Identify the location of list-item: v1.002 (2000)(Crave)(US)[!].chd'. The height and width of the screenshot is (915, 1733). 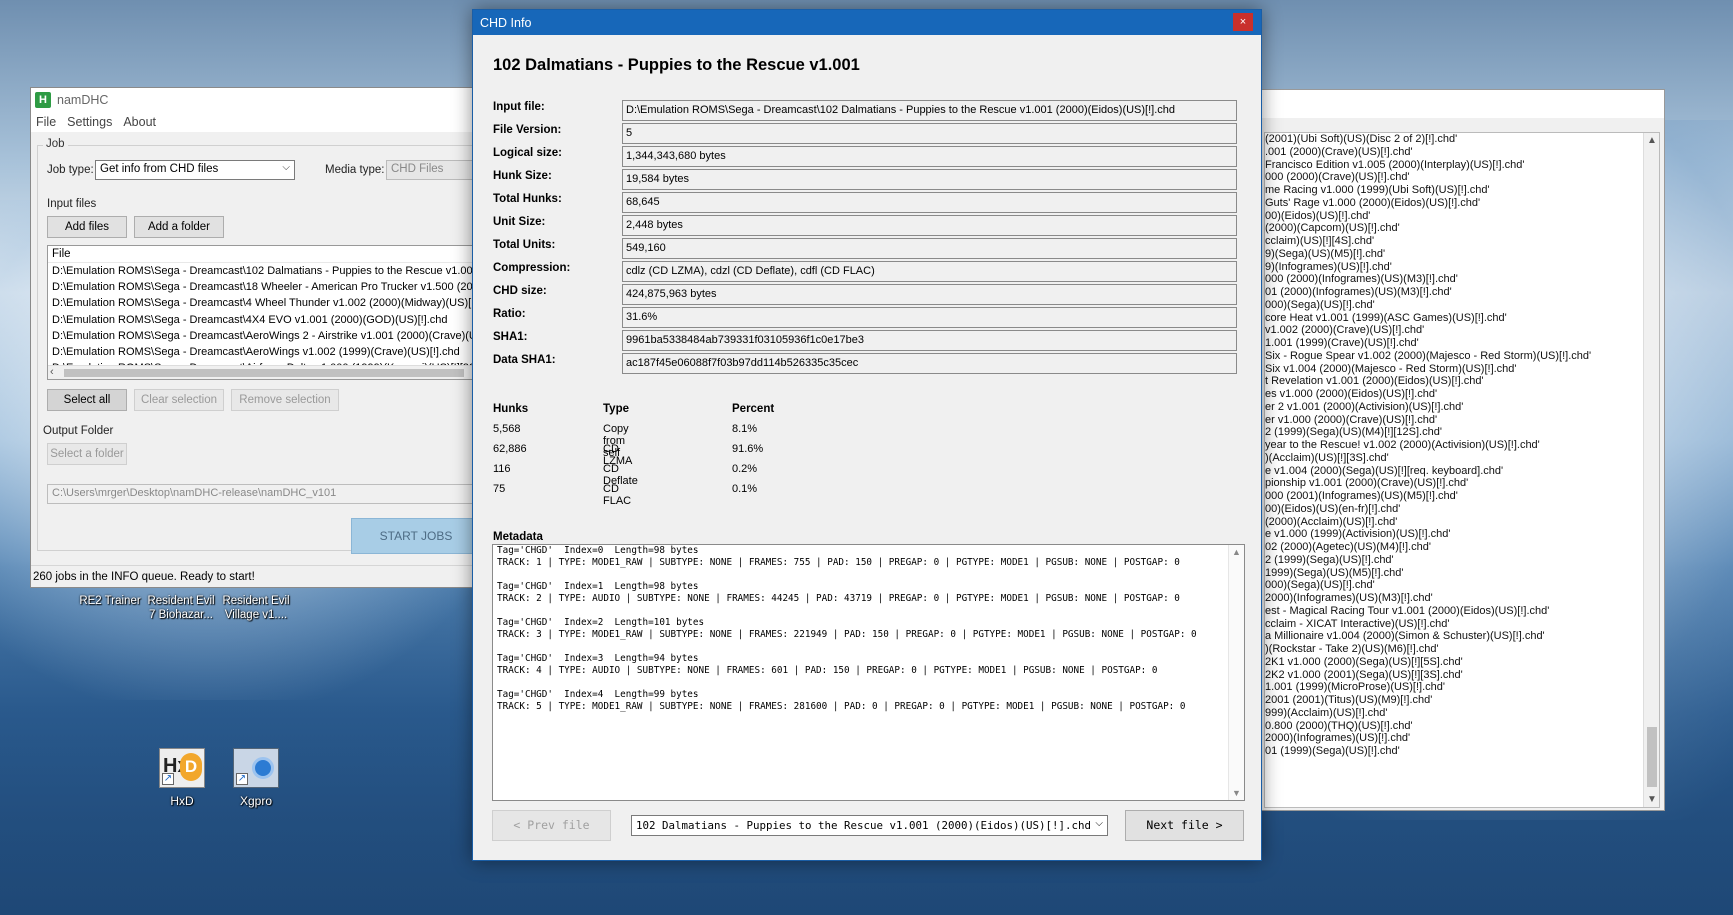
(1462, 330).